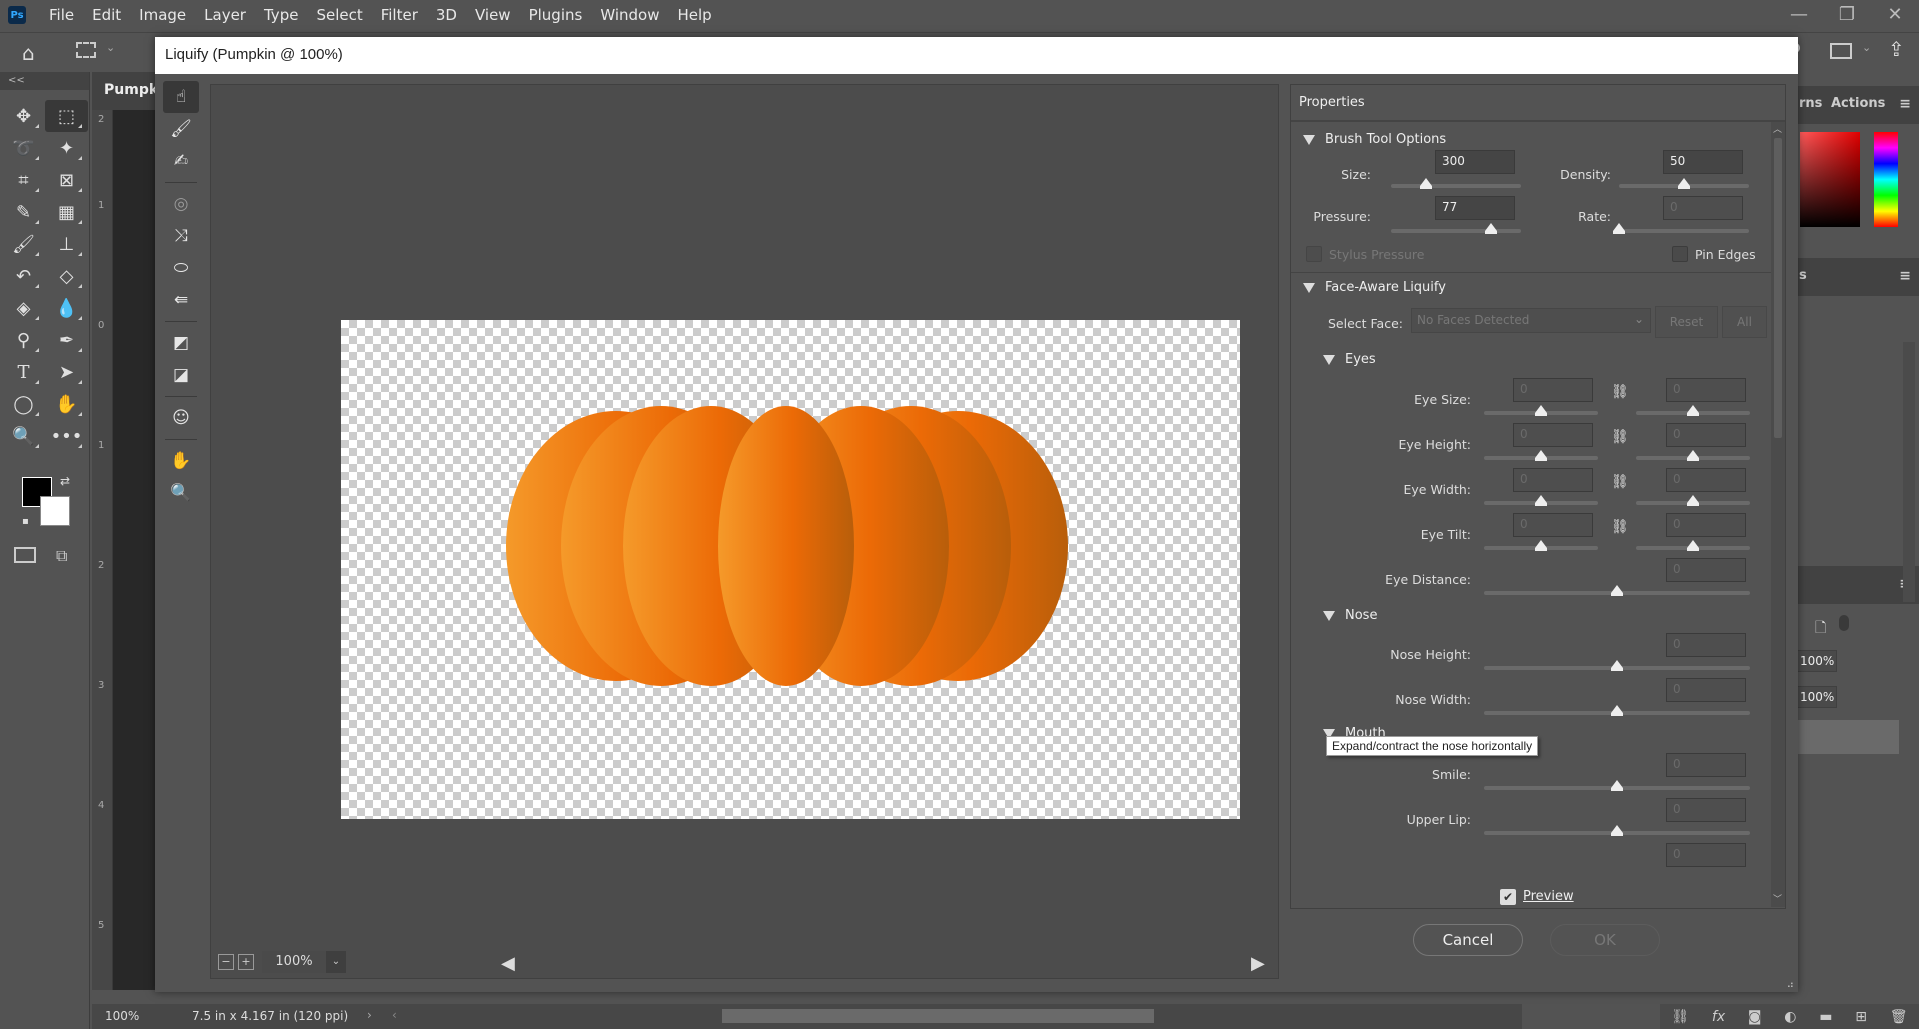 The image size is (1919, 1029). I want to click on smile-field: 0, so click(1706, 765).